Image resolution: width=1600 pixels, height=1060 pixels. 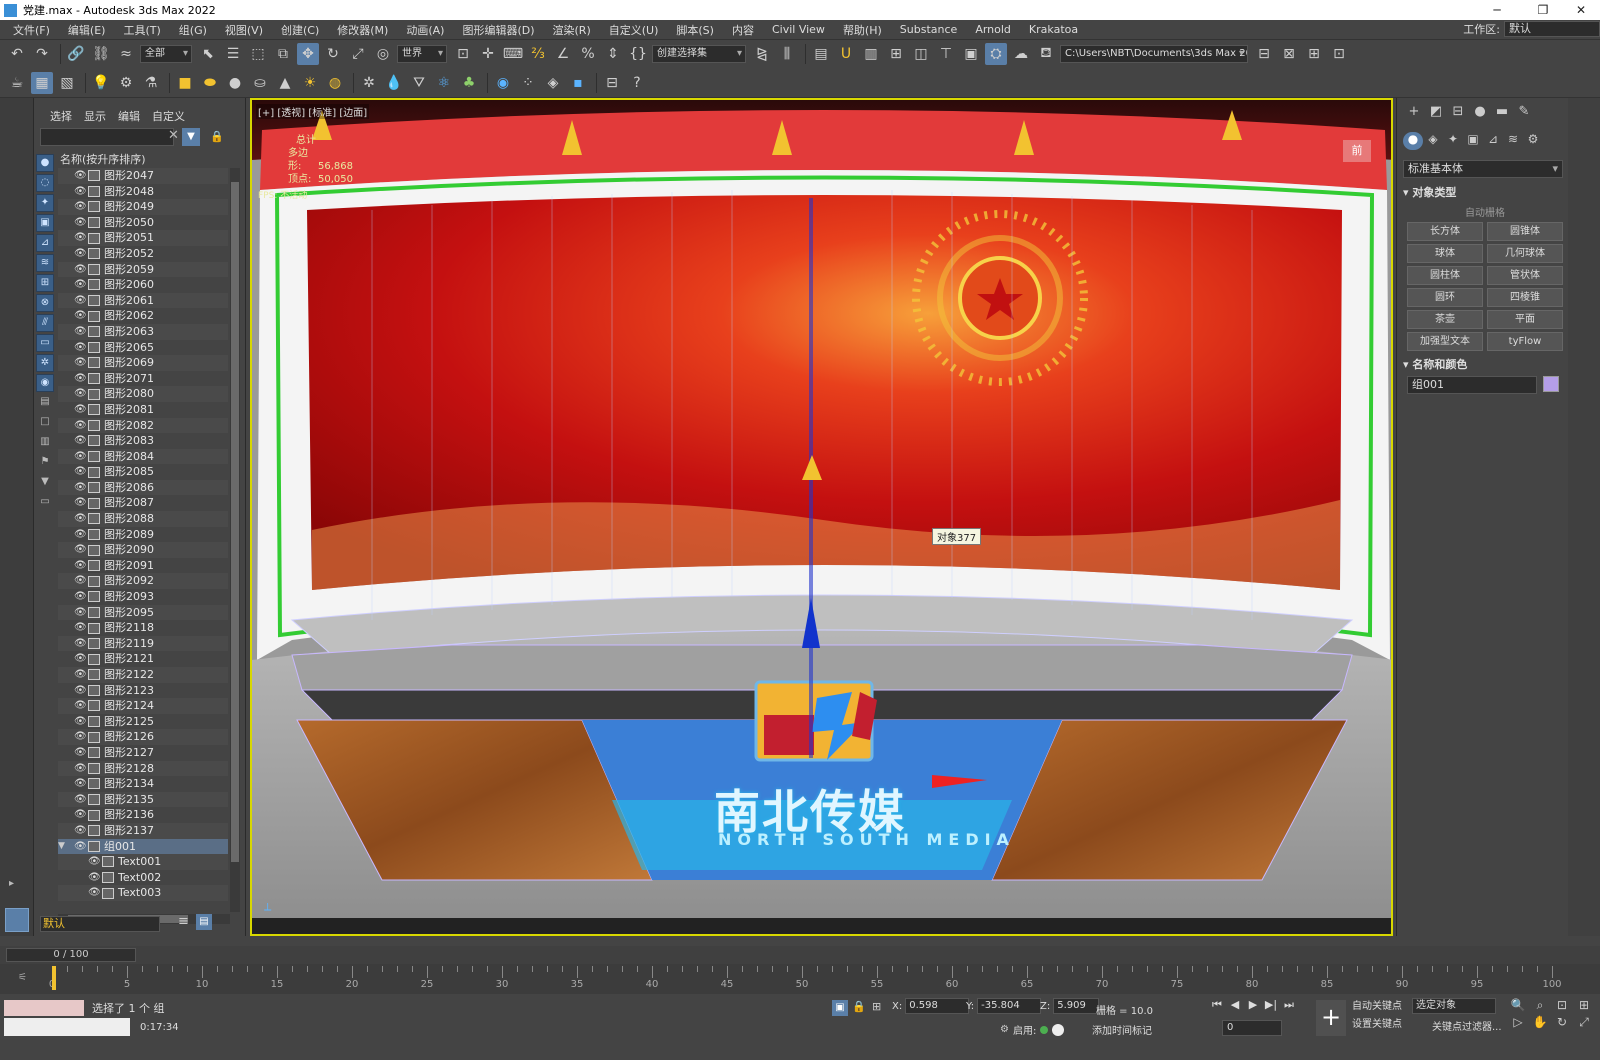 What do you see at coordinates (45, 483) in the screenshot?
I see `funnel-icon: ▼` at bounding box center [45, 483].